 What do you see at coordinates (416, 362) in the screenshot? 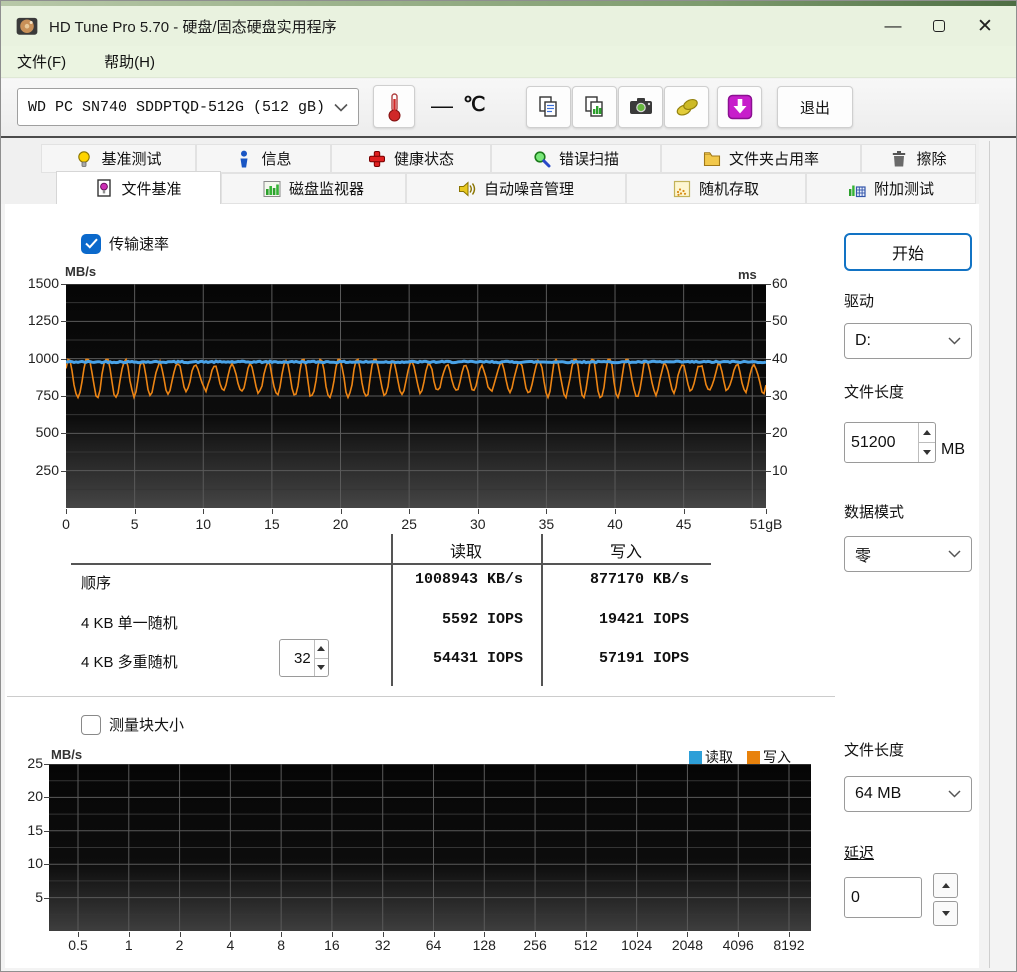
I see `read-speed-line` at bounding box center [416, 362].